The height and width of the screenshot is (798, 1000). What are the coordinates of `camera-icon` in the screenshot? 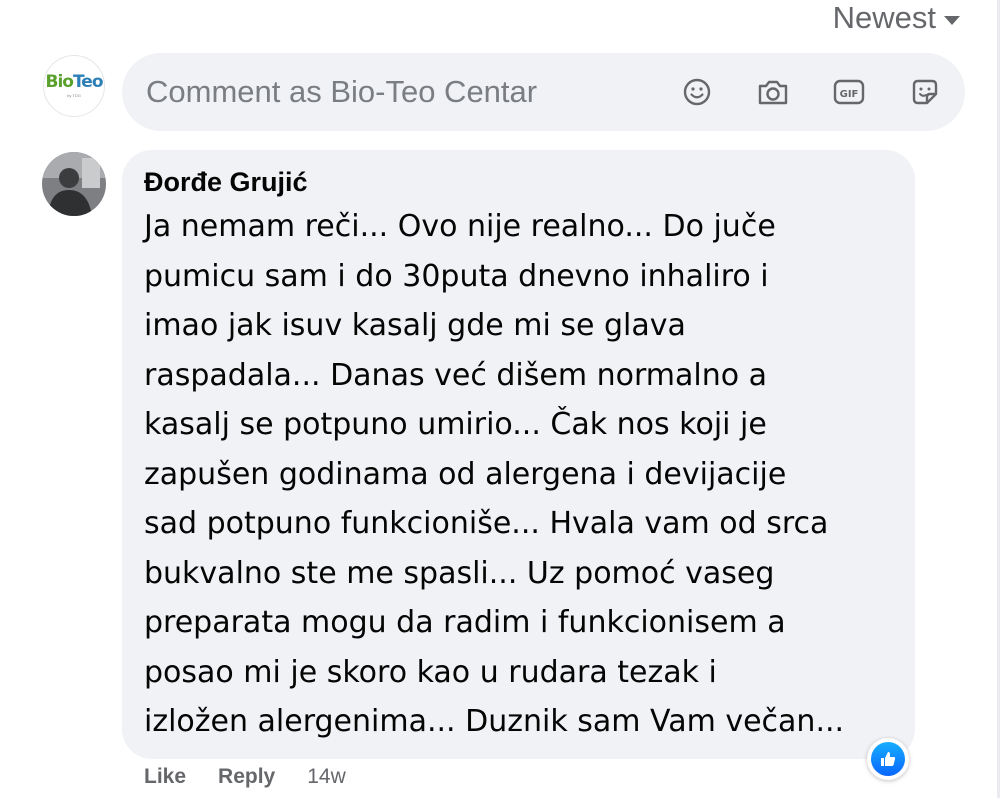 It's located at (773, 92).